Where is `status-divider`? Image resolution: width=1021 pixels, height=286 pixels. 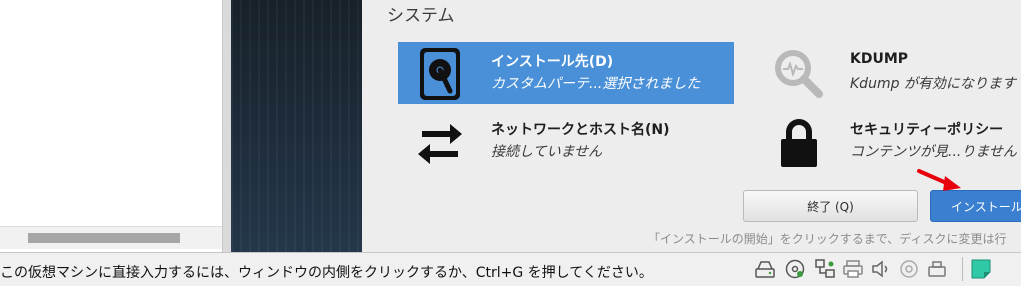 status-divider is located at coordinates (962, 269).